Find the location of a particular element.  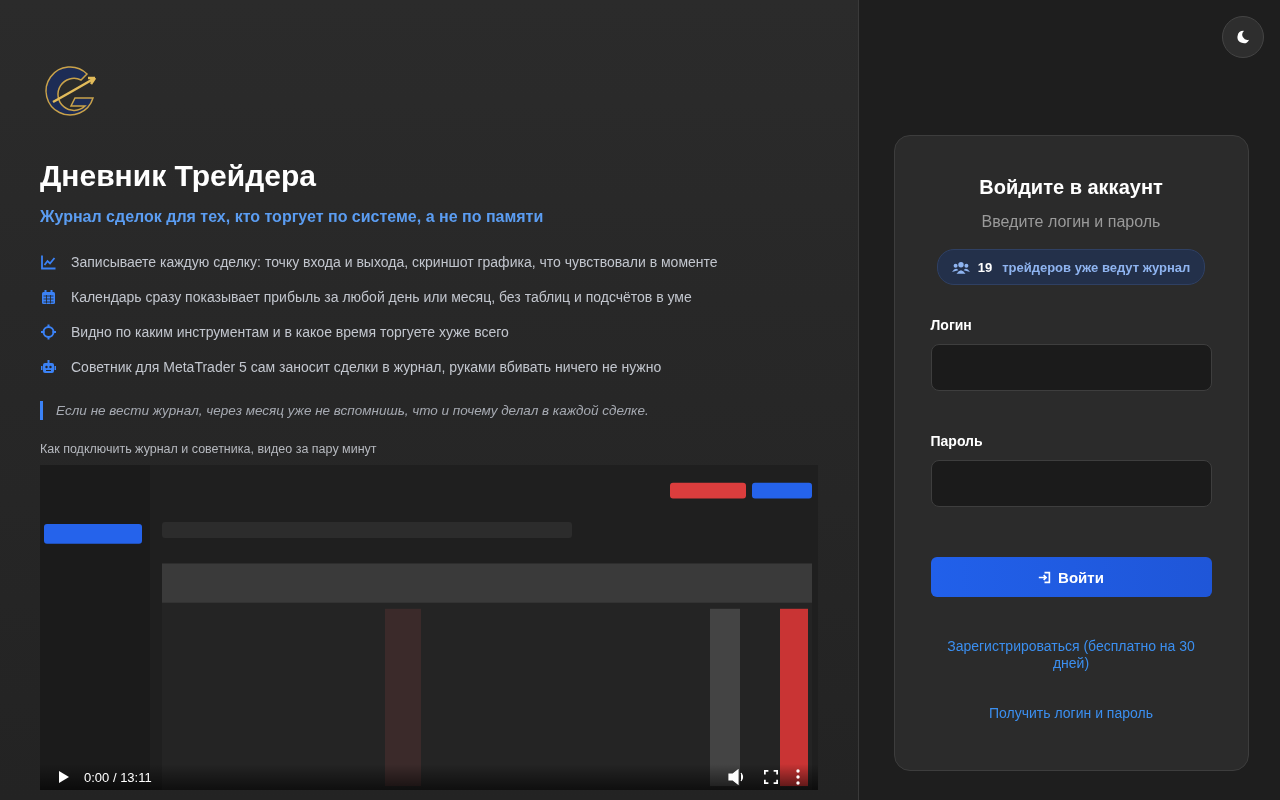

volume-icon is located at coordinates (737, 777).